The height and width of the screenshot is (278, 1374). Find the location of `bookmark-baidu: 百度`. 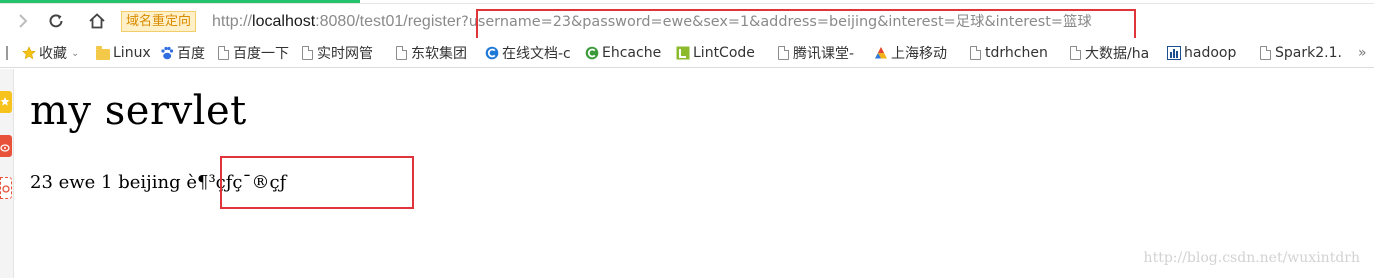

bookmark-baidu: 百度 is located at coordinates (182, 53).